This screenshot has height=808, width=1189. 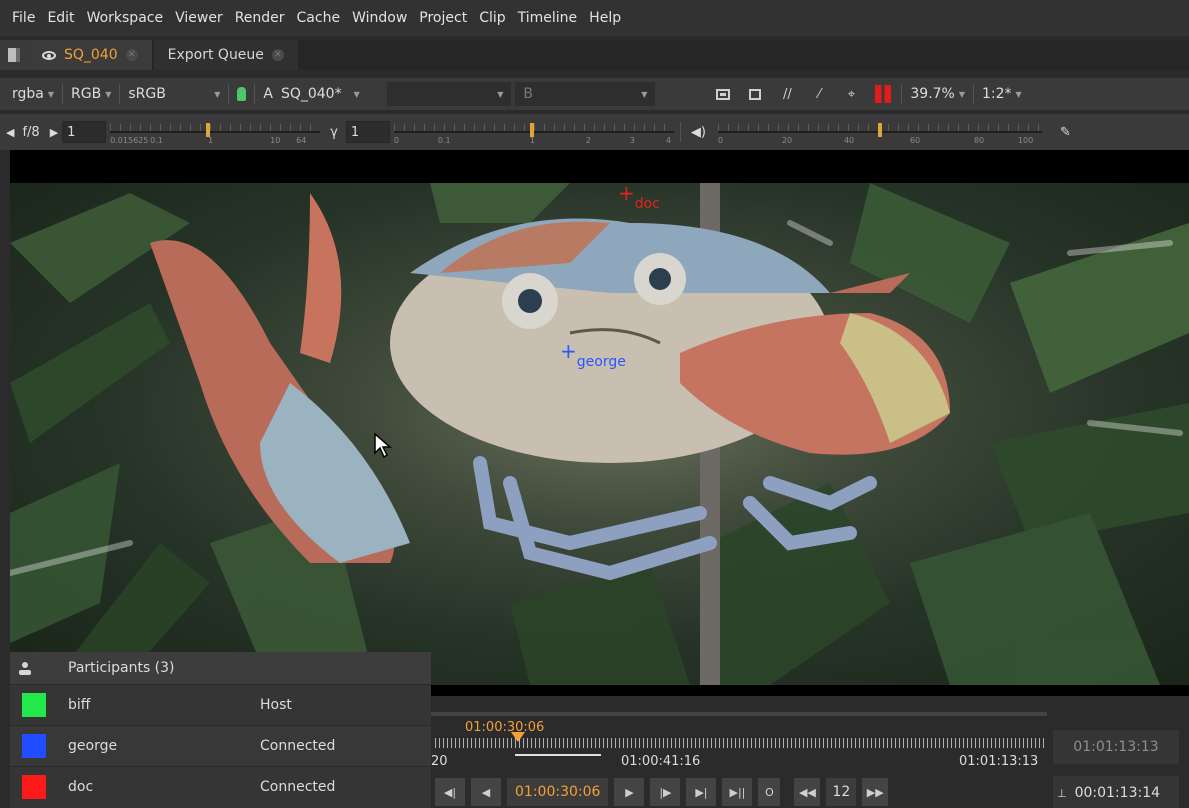 I want to click on participant-row: george Connected, so click(x=220, y=745).